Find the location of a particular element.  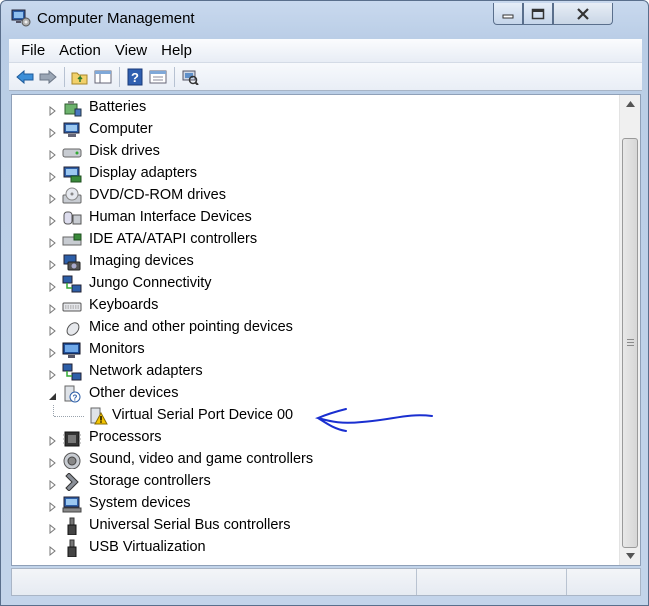

close-button is located at coordinates (583, 14).